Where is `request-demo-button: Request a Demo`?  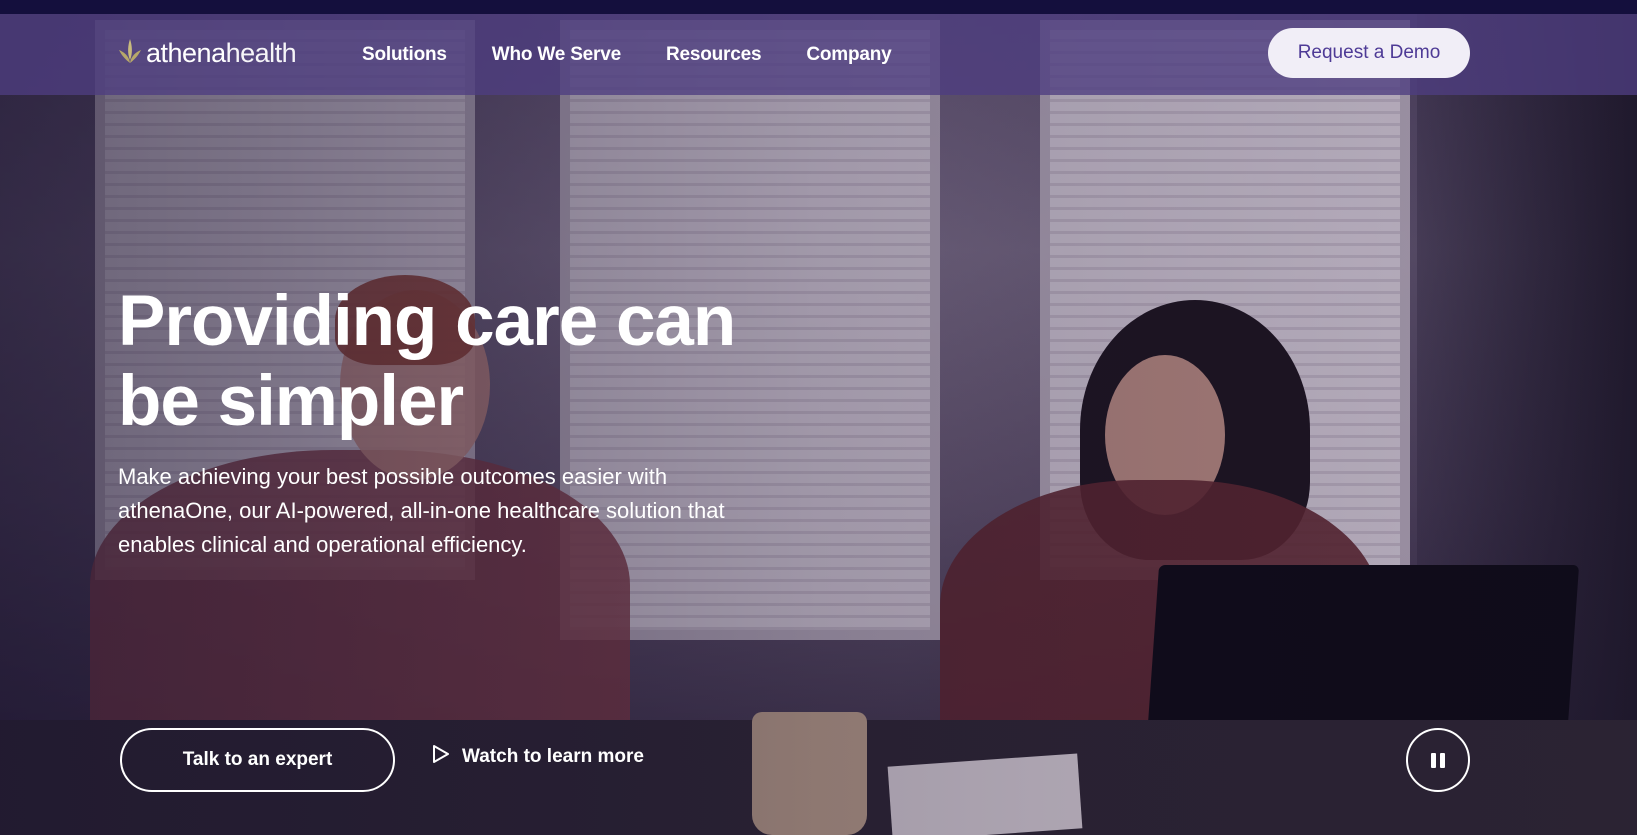
request-demo-button: Request a Demo is located at coordinates (1369, 53).